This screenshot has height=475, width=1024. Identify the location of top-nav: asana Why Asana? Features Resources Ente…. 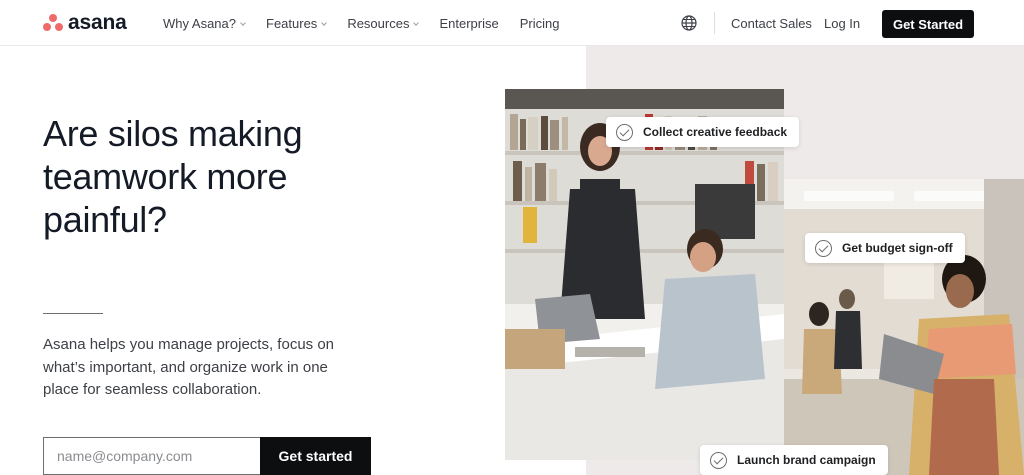
(512, 23).